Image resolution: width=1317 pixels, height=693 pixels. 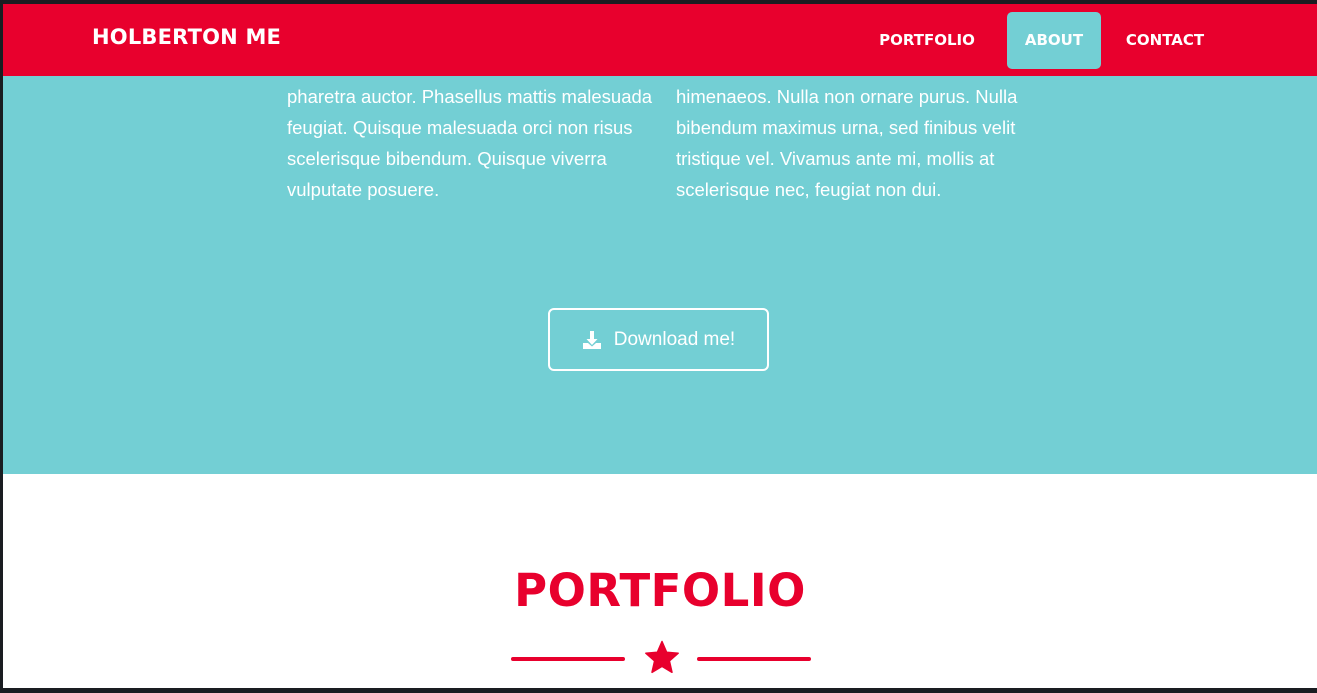 I want to click on portfolio-divider, so click(x=661, y=658).